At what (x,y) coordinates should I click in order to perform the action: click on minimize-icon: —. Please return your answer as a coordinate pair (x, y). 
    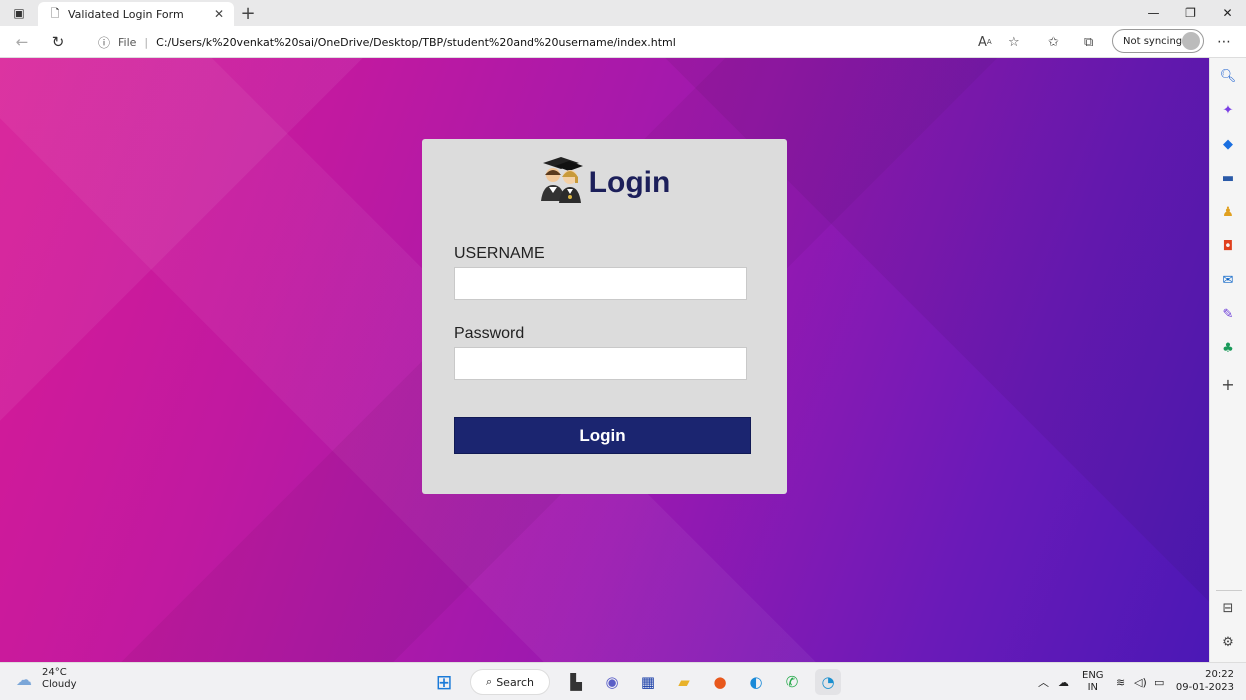
    Looking at the image, I should click on (1153, 13).